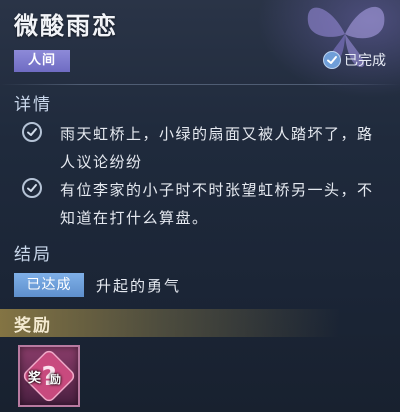 The width and height of the screenshot is (400, 412). I want to click on divider, so click(200, 84).